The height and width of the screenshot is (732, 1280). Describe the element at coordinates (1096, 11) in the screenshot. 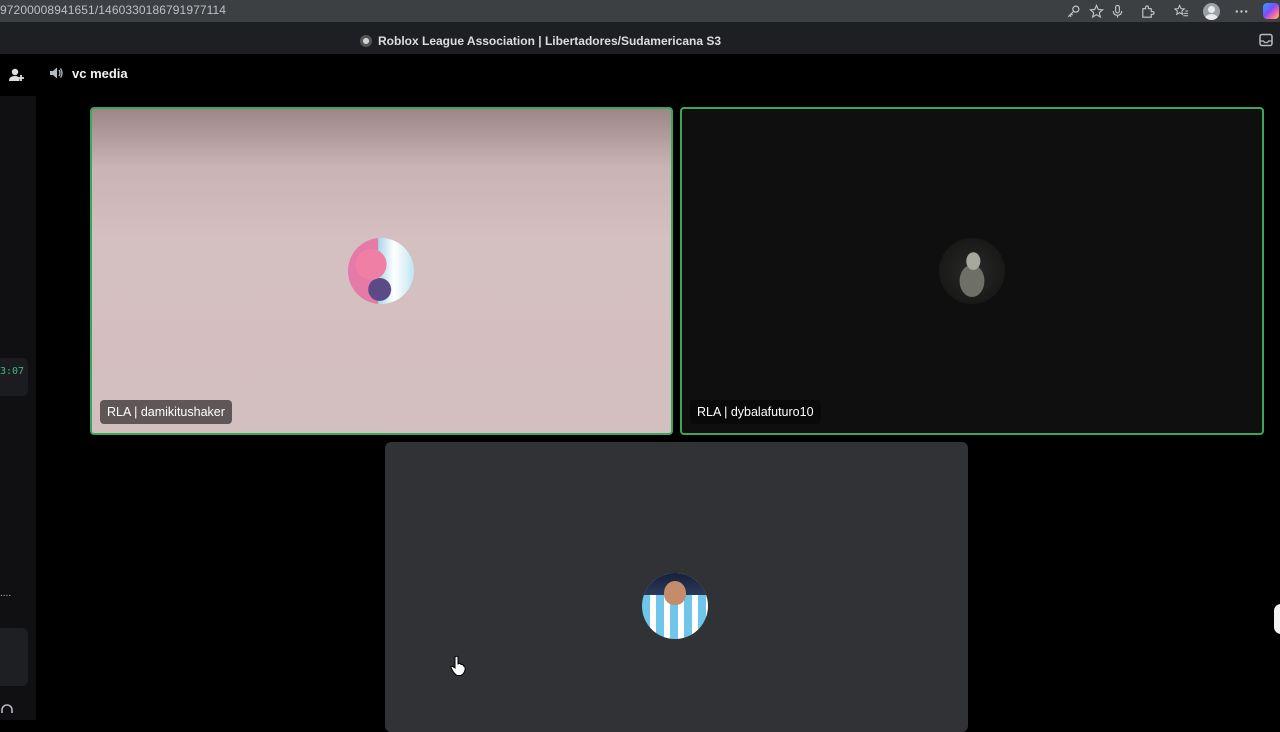

I see `star-icon` at that location.